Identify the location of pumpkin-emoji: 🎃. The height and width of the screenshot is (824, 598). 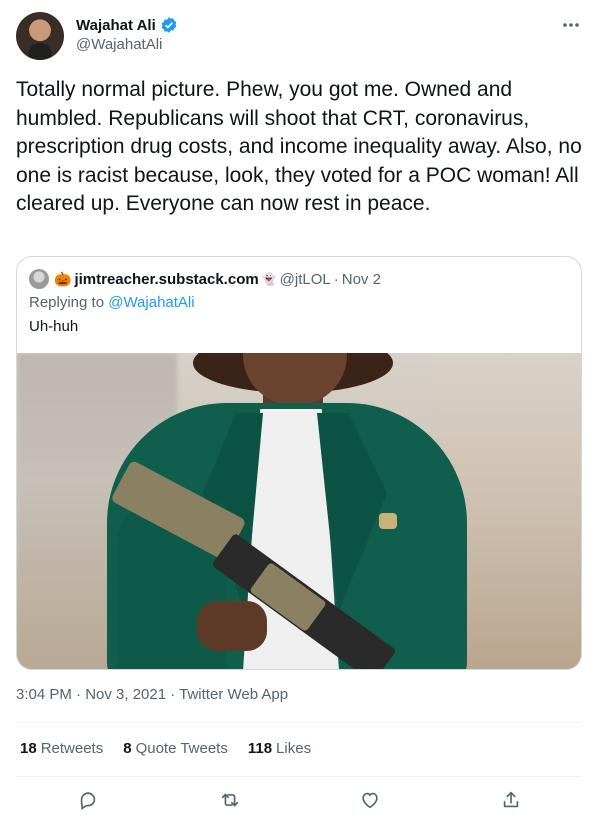
(63, 278).